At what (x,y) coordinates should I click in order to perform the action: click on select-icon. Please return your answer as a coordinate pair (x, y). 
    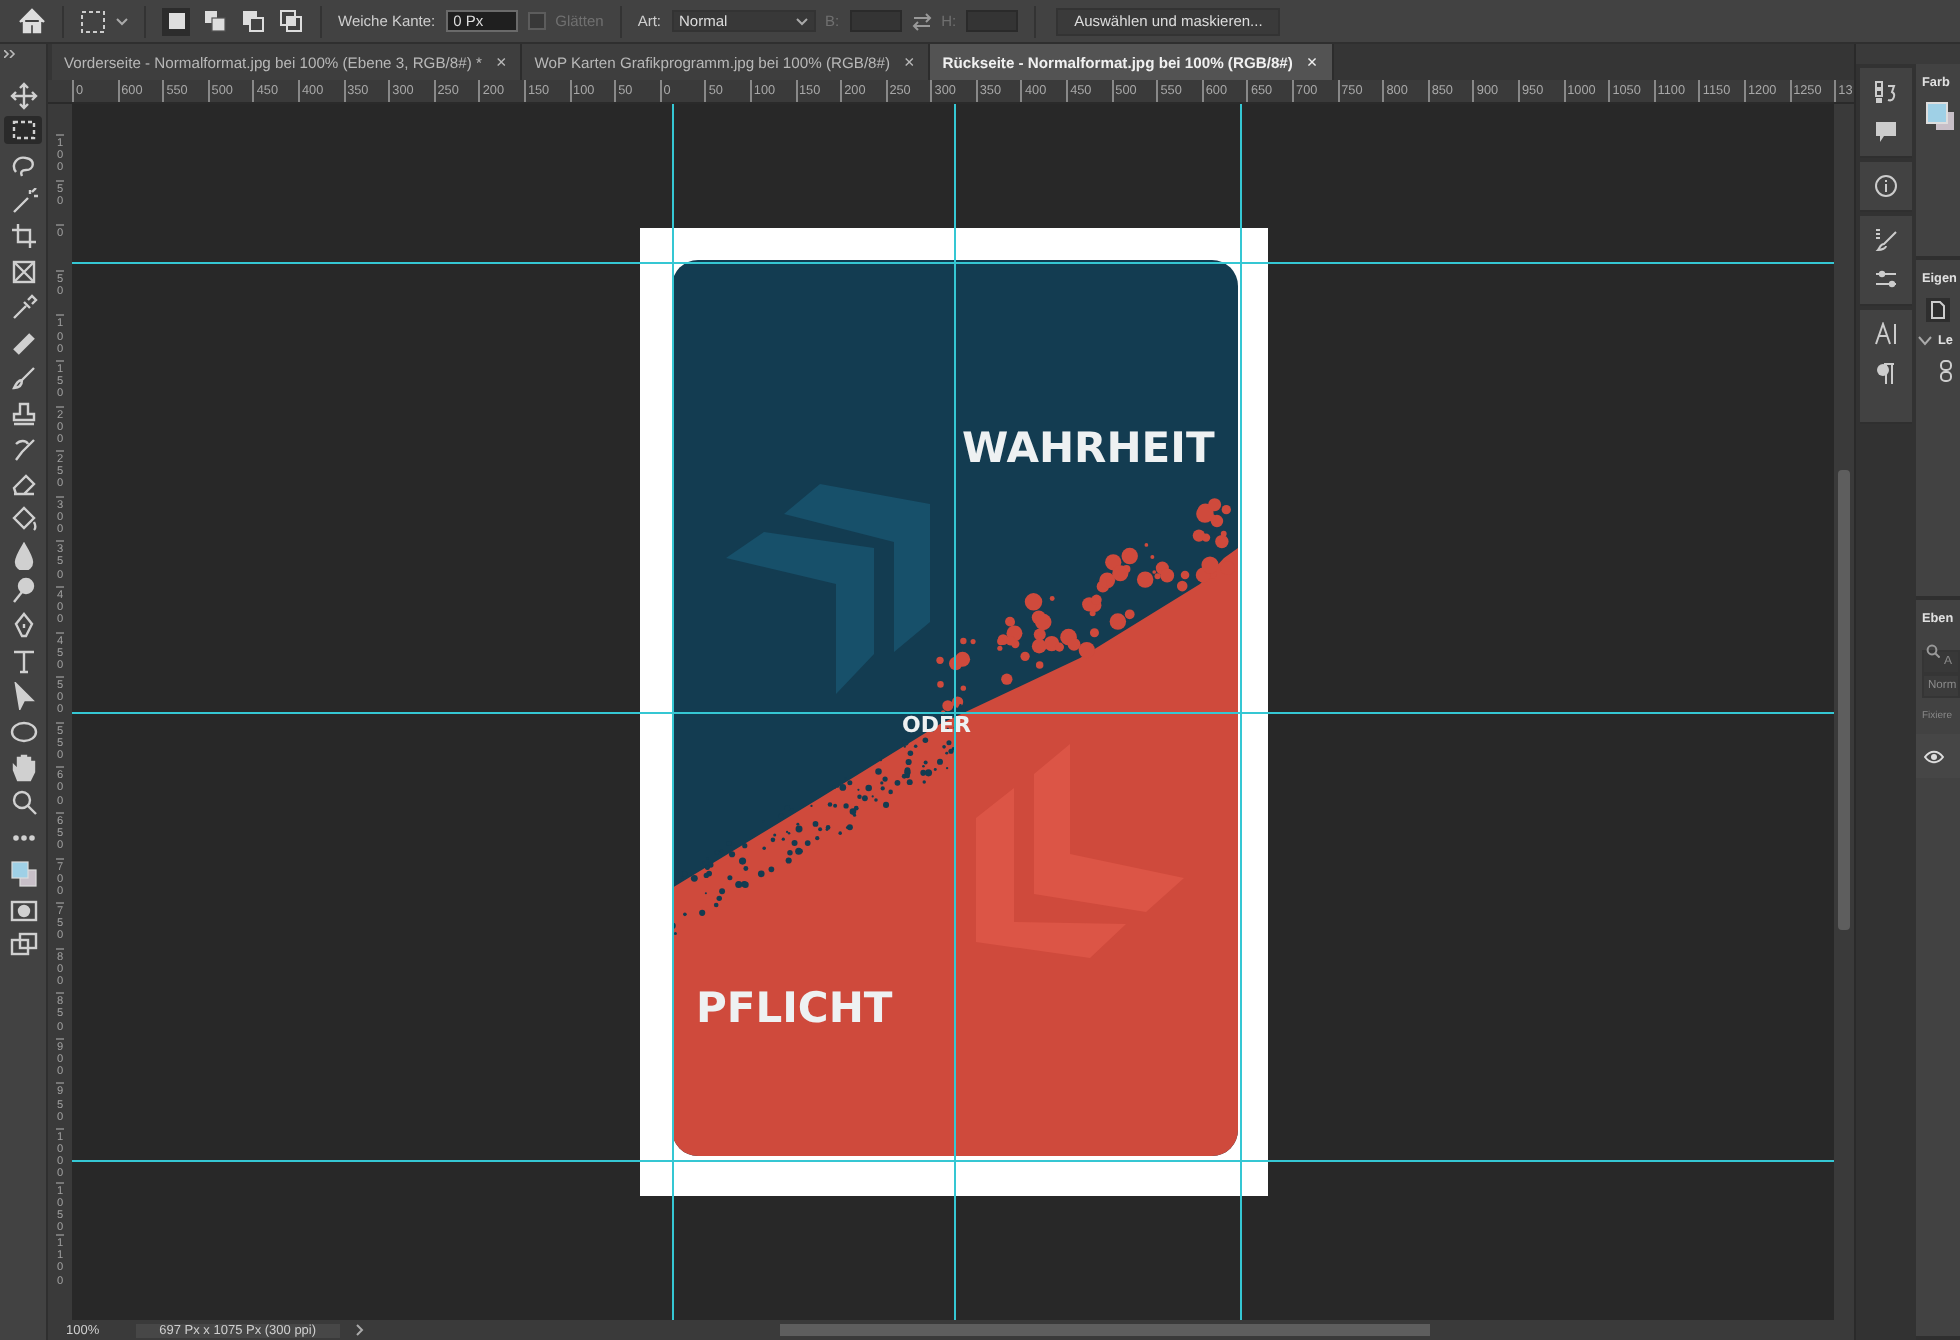
    Looking at the image, I should click on (23, 696).